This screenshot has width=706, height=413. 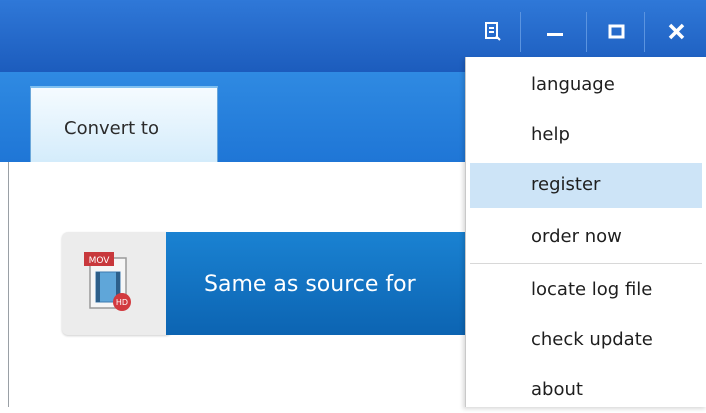 I want to click on minimize-icon, so click(x=555, y=31).